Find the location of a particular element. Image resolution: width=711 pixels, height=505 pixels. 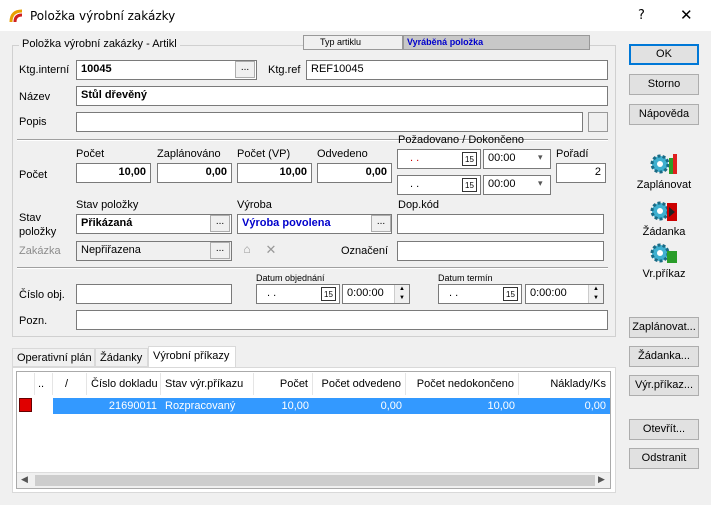

window-title: Položka výrobní zakázky is located at coordinates (103, 16).